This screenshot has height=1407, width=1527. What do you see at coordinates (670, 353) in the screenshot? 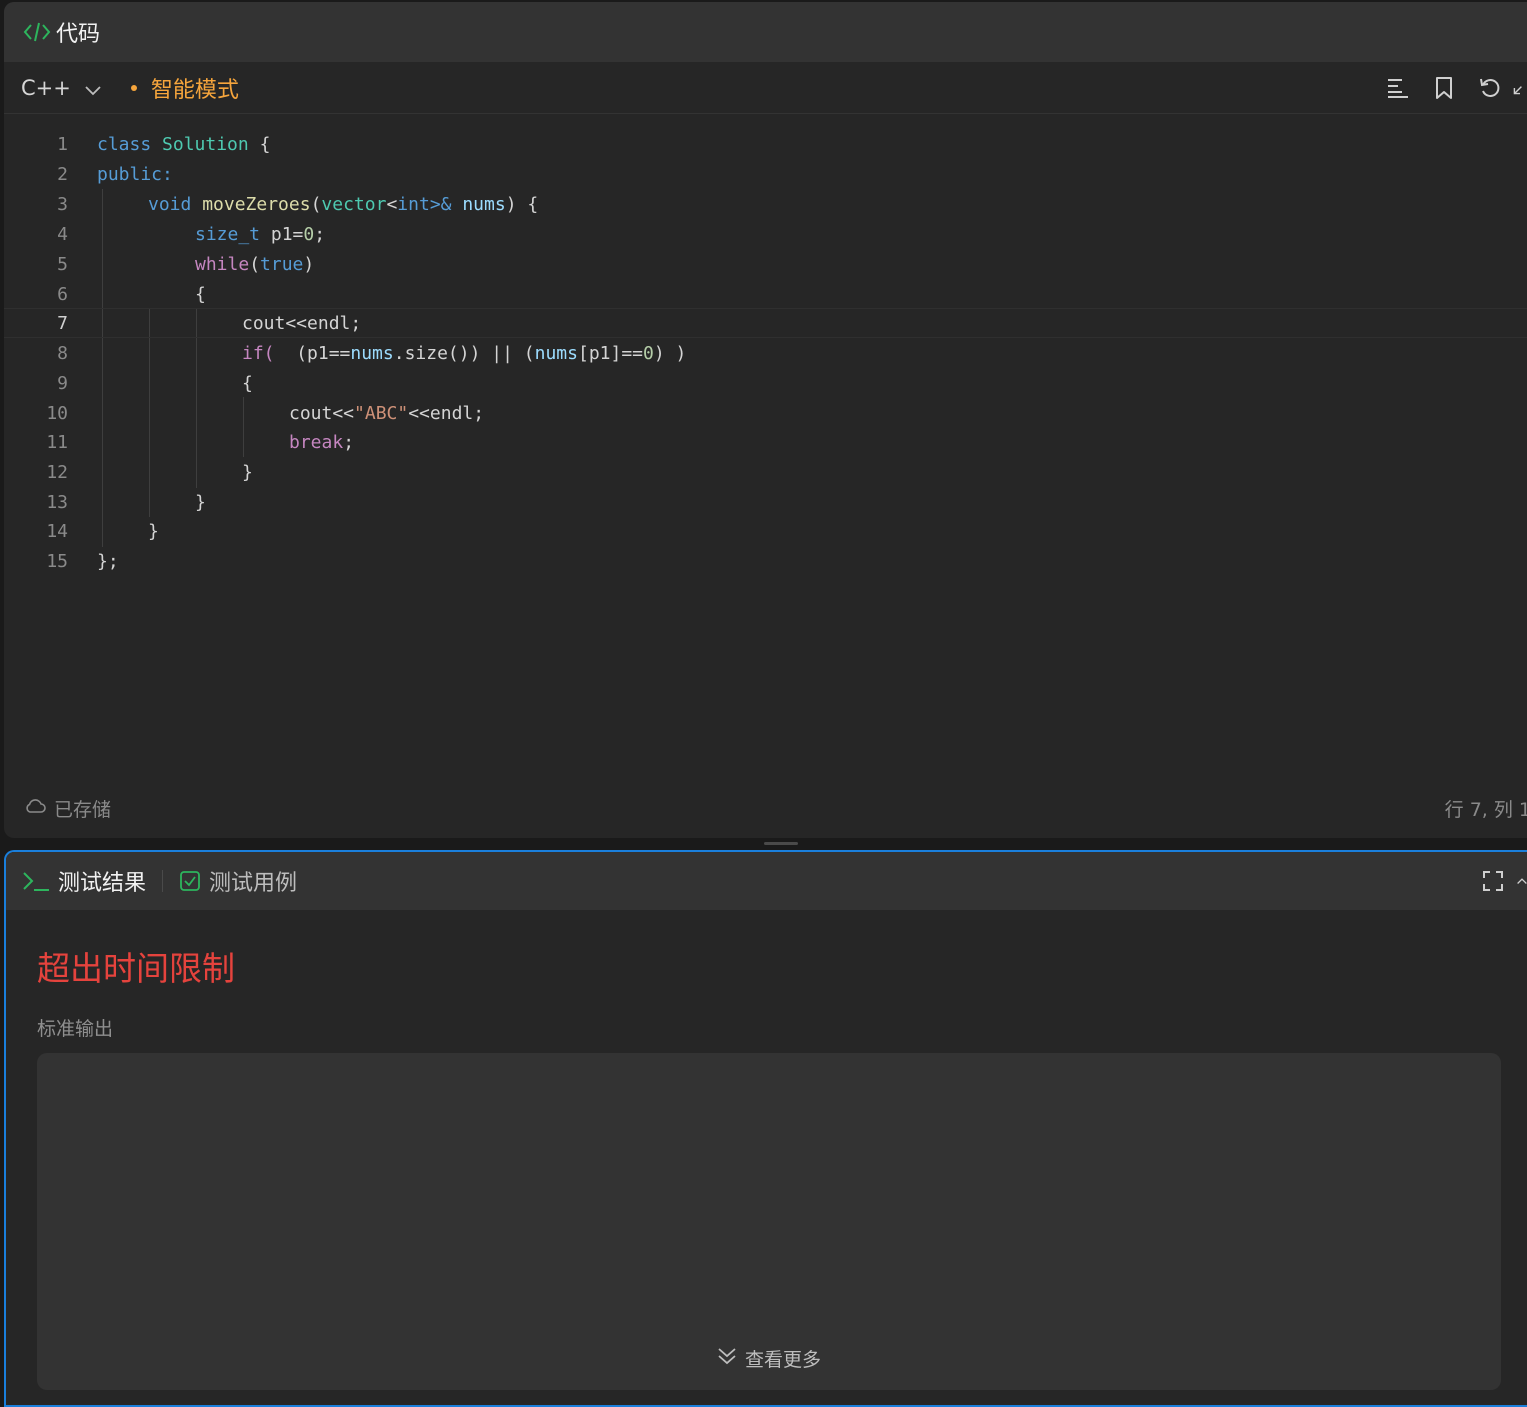
I see `token: ) )` at bounding box center [670, 353].